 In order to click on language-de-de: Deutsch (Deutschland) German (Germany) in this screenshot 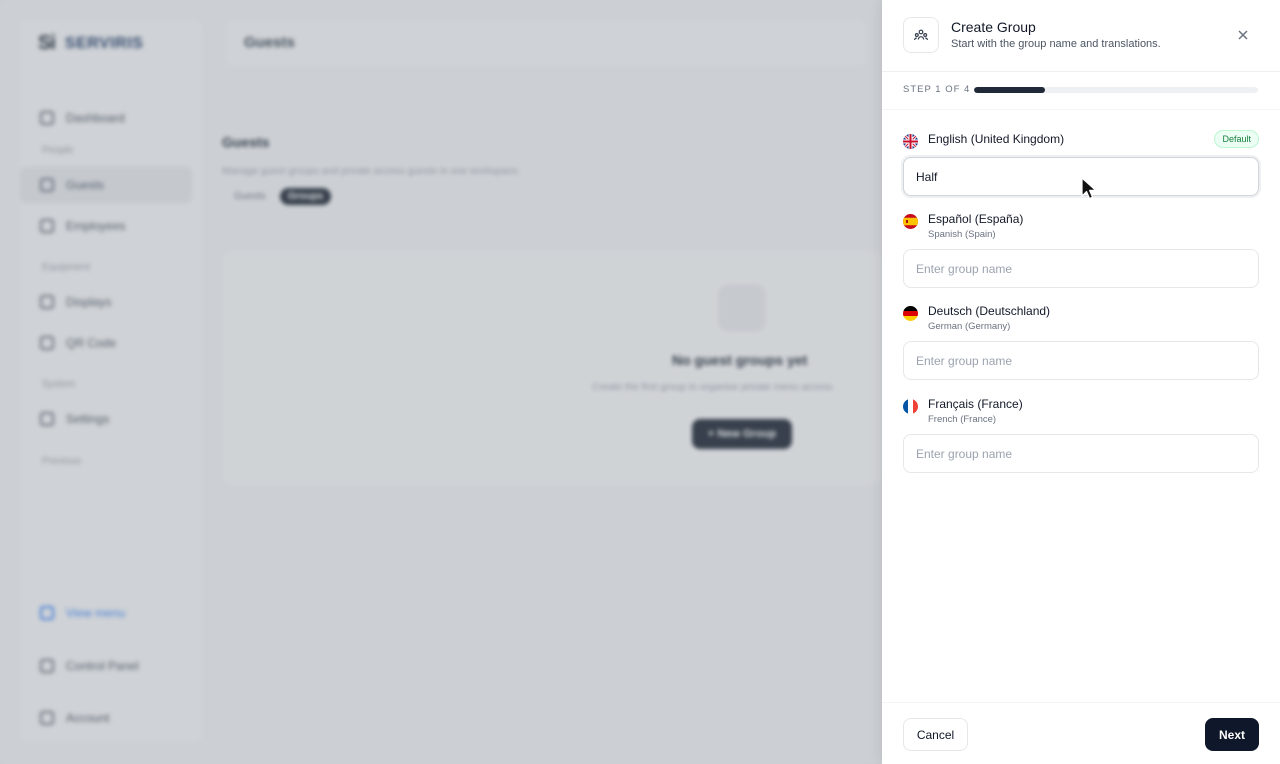, I will do `click(1081, 341)`.